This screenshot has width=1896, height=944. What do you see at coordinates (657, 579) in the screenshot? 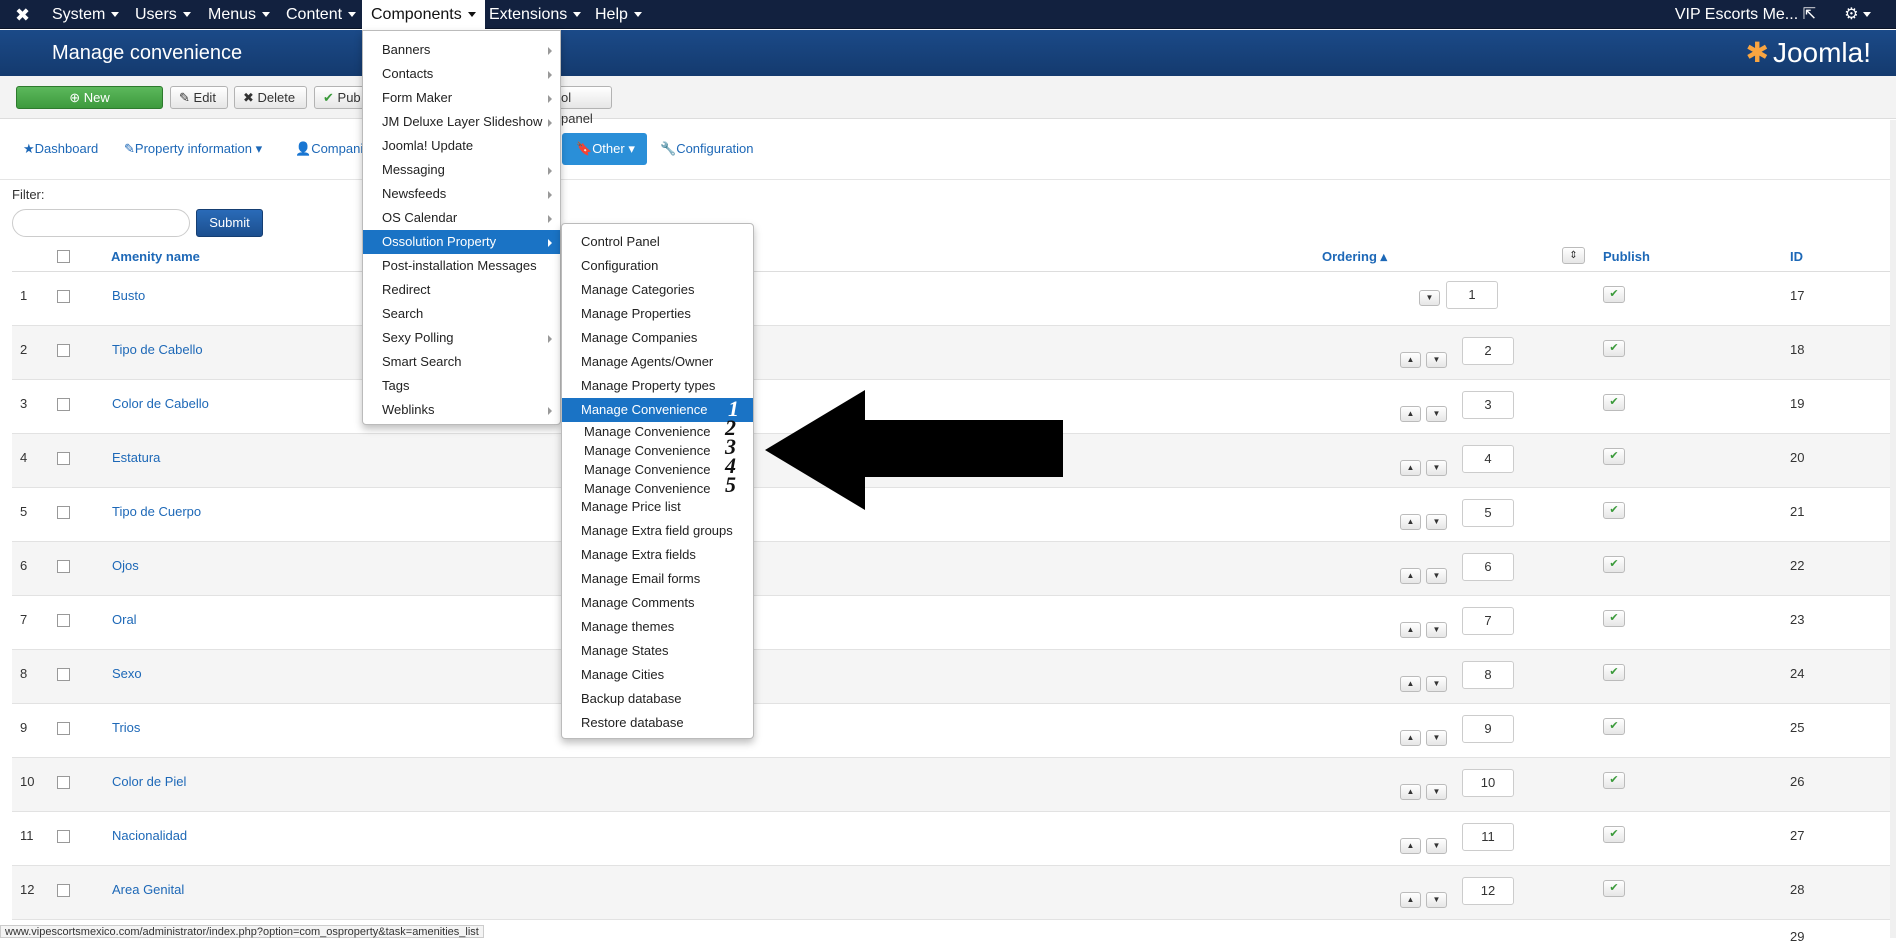
I see `submenu-manage-email-forms: Manage Email forms` at bounding box center [657, 579].